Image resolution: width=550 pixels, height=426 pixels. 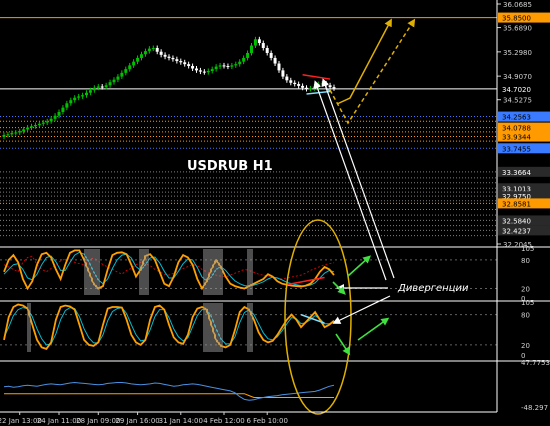 What do you see at coordinates (535, 363) in the screenshot?
I see `osc3-tick-0: 47.7753` at bounding box center [535, 363].